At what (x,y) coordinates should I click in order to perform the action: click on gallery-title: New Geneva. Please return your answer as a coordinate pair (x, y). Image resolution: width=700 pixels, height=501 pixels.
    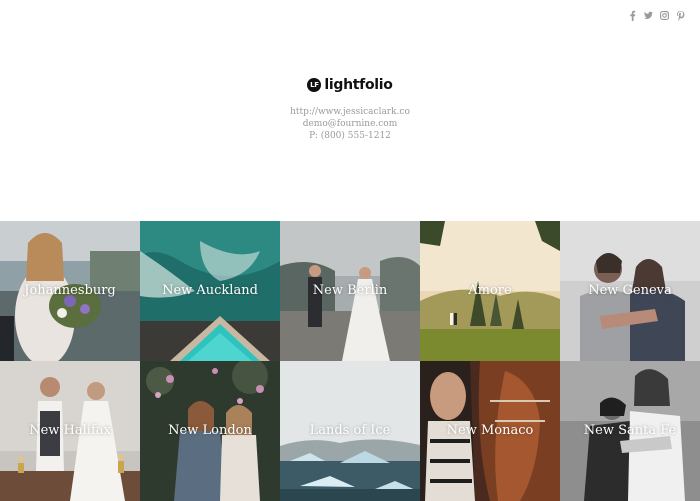
    Looking at the image, I should click on (630, 290).